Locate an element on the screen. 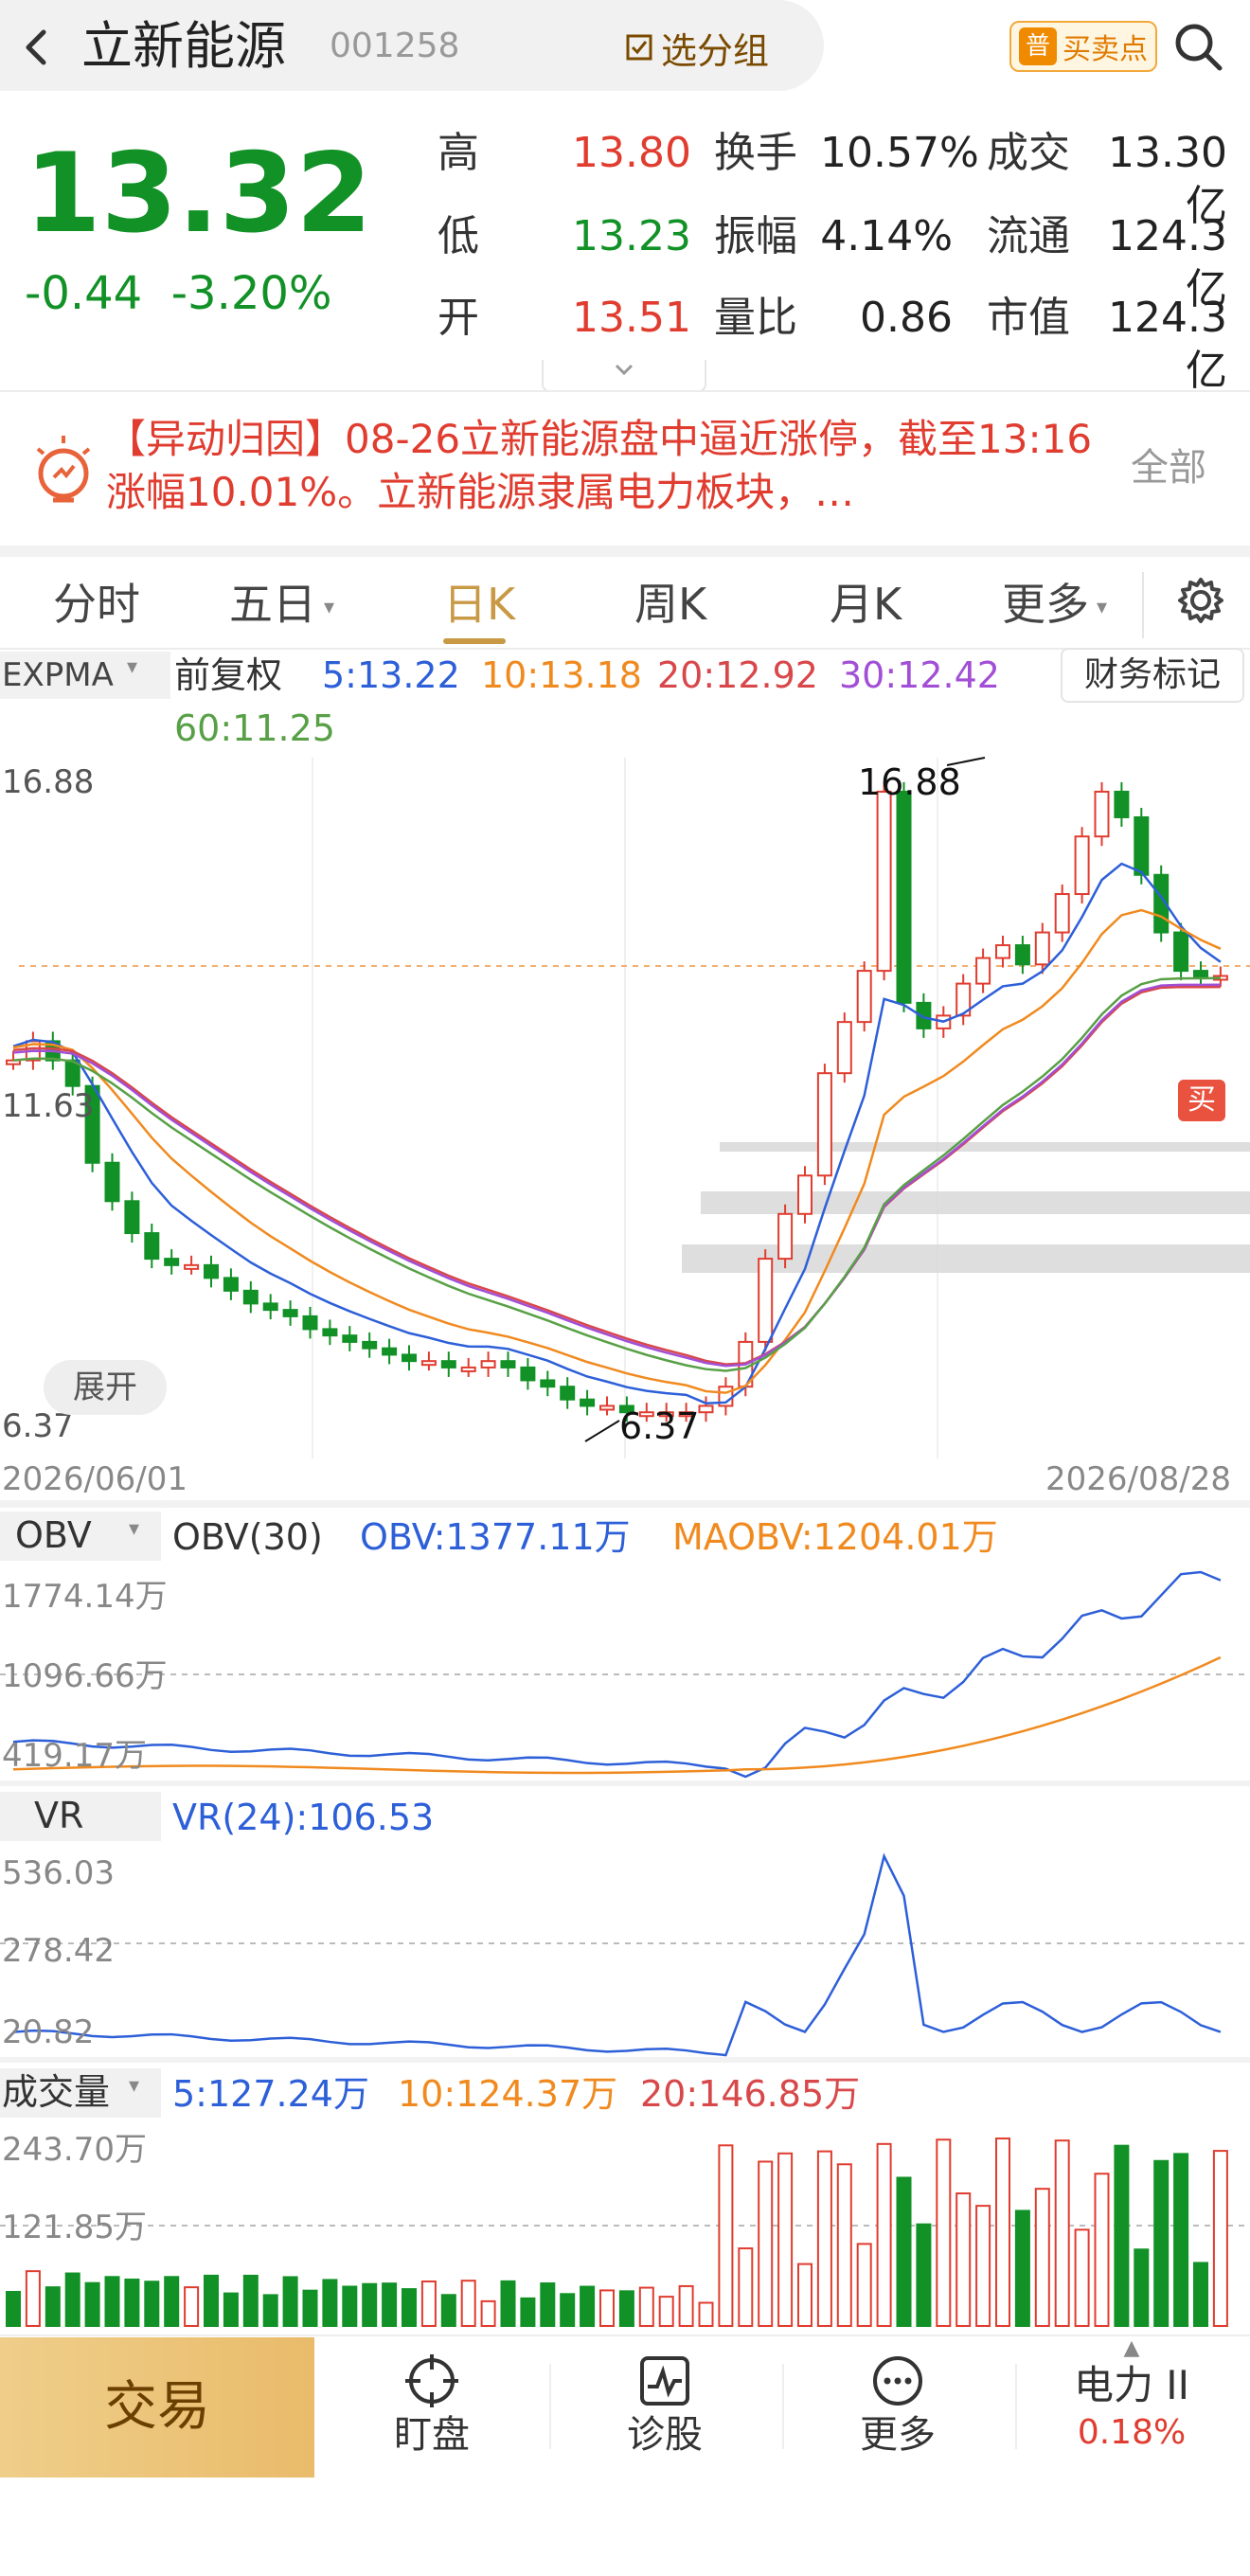 The image size is (1250, 2576). buy-sell-point-button: 普 买卖点 is located at coordinates (1083, 46).